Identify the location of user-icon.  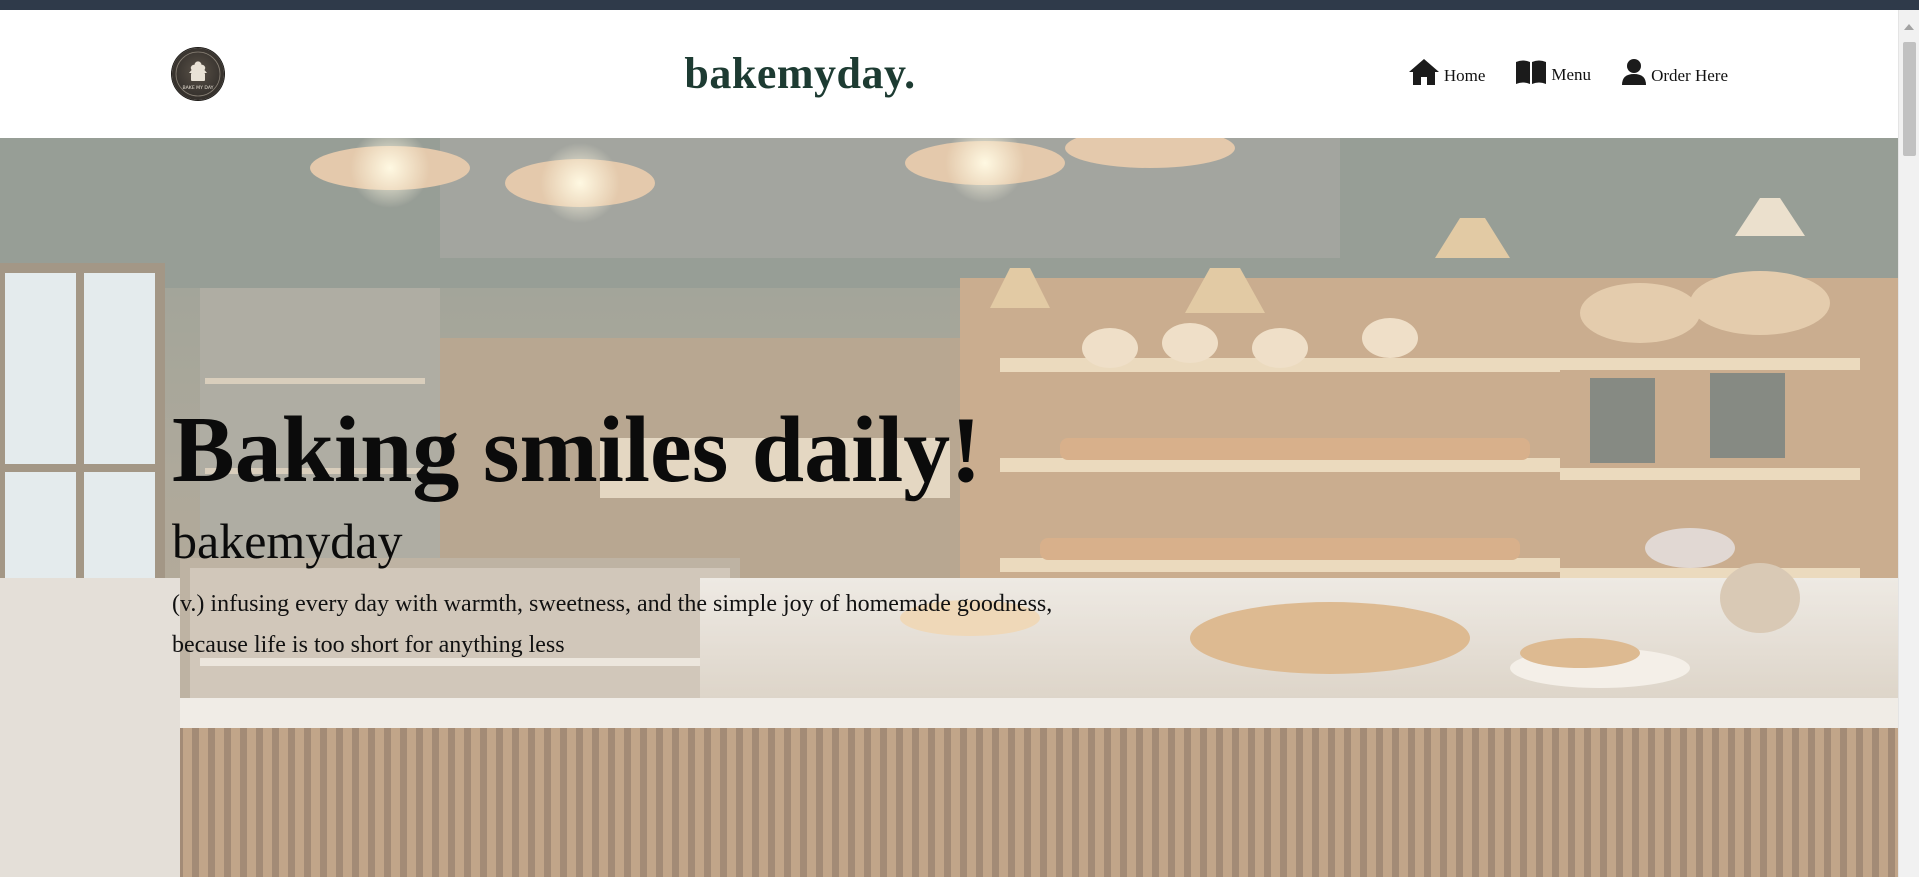
(1634, 72).